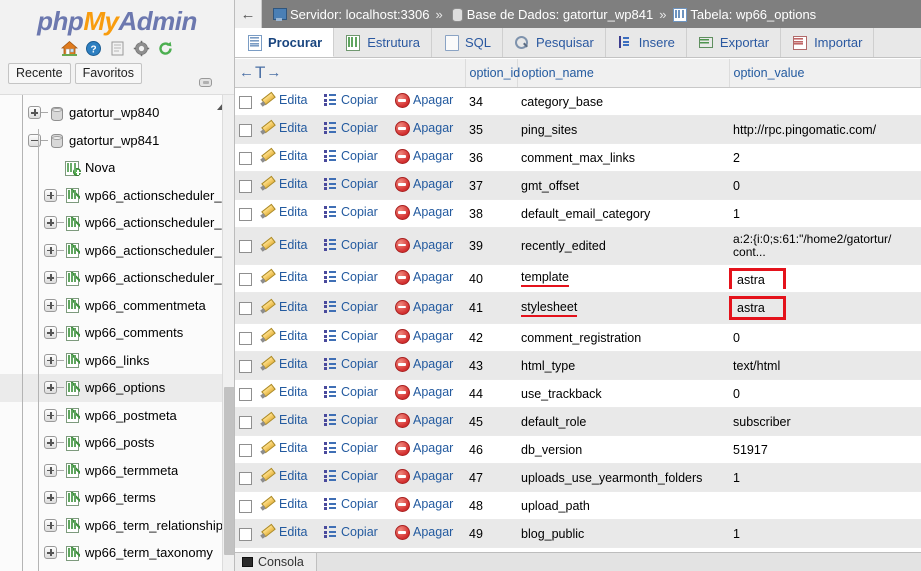  What do you see at coordinates (117, 498) in the screenshot?
I see `tree-item-wp66-terms: wp66_terms` at bounding box center [117, 498].